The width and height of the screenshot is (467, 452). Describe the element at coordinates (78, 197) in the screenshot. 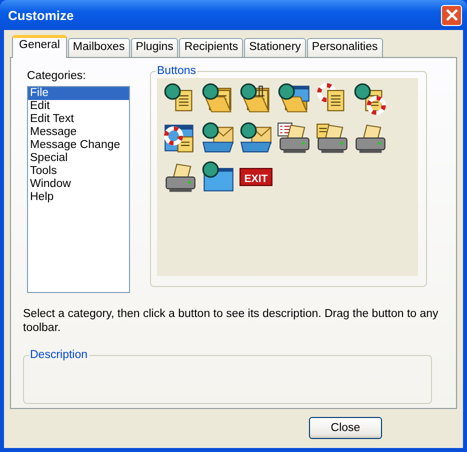

I see `category-item: Help` at that location.